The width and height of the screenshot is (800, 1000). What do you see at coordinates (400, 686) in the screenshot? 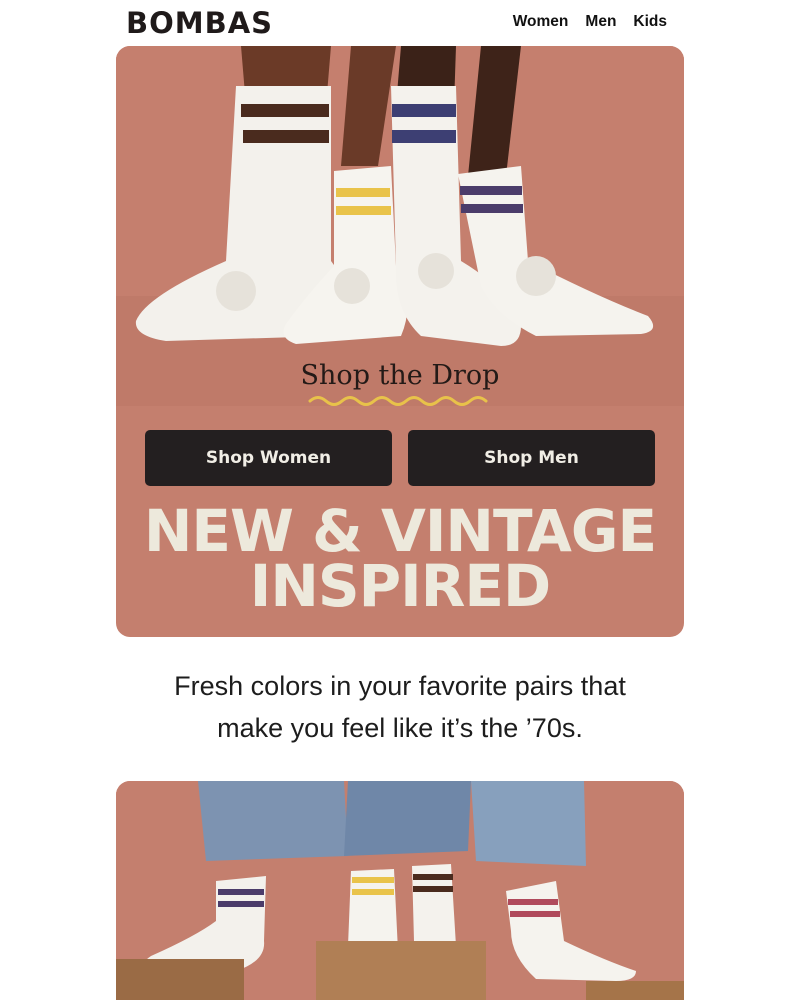
I see `intro-line-1: Fresh colors in your favorite pairs that` at bounding box center [400, 686].